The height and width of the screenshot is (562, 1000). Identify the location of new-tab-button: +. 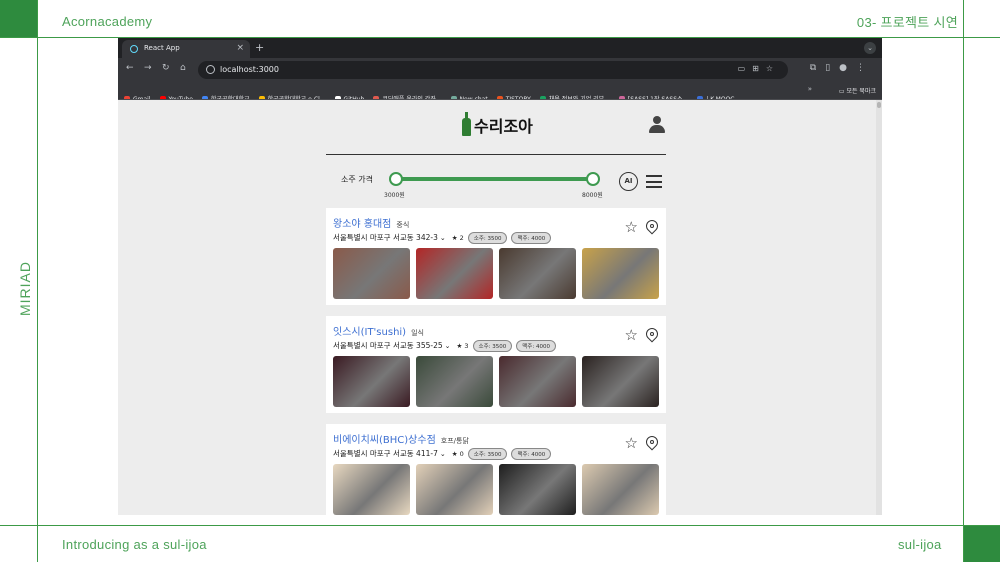
(259, 47).